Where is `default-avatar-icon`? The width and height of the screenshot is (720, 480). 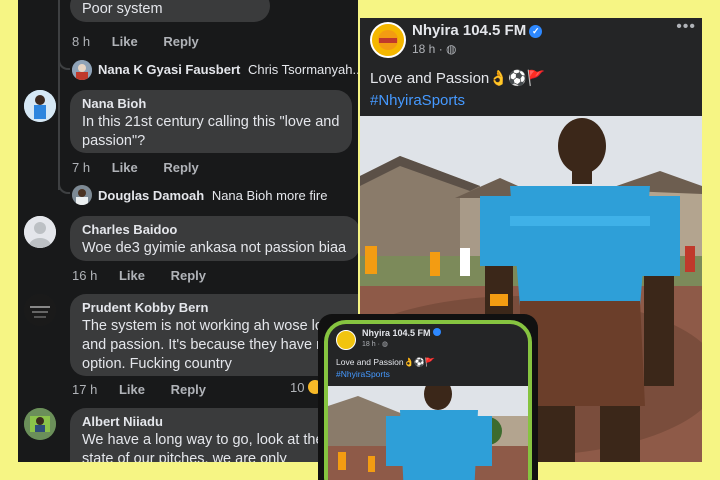
default-avatar-icon is located at coordinates (40, 232).